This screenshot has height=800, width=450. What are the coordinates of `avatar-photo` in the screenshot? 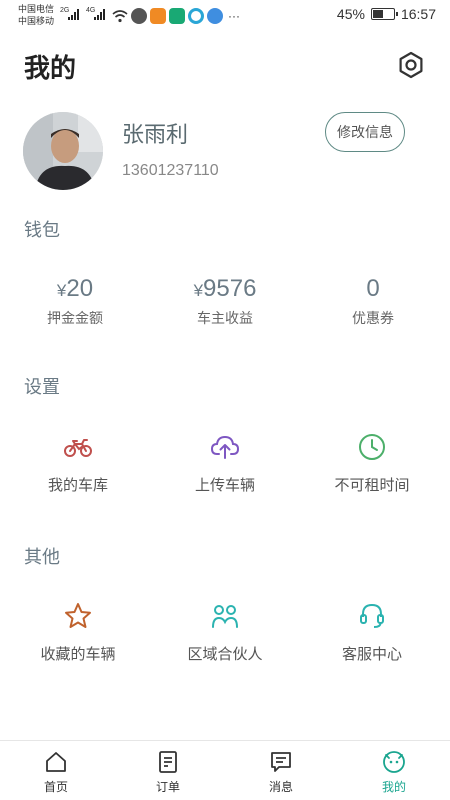 It's located at (63, 151).